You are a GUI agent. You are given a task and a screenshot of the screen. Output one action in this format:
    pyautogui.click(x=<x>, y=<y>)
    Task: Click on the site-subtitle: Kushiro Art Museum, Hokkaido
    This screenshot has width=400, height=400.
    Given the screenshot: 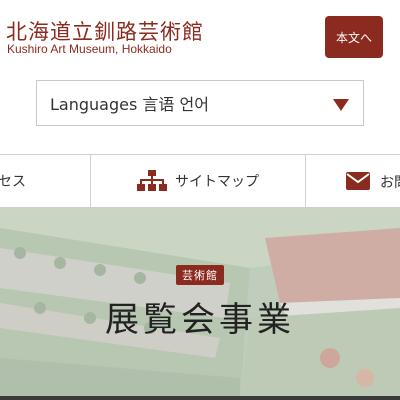 What is the action you would take?
    pyautogui.click(x=89, y=49)
    